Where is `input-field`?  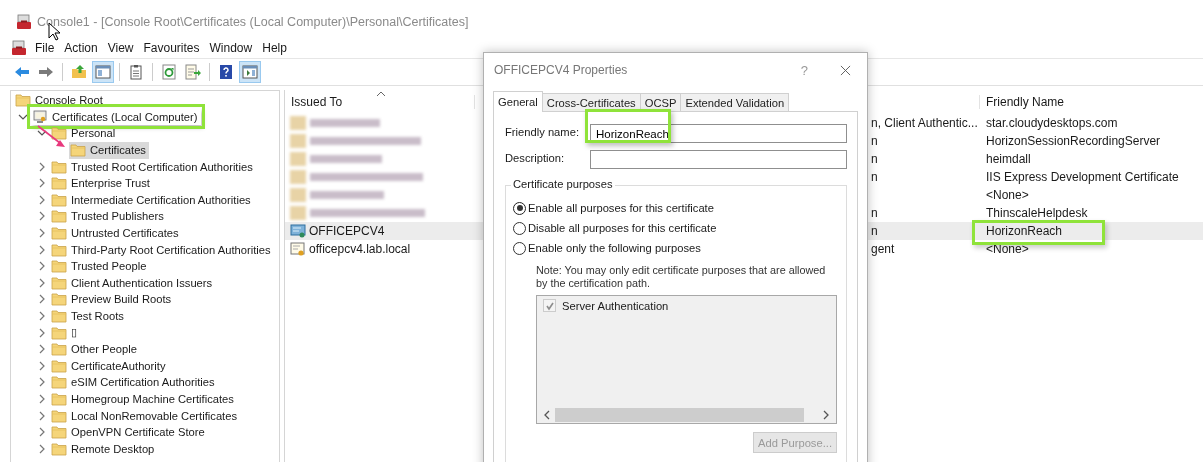
input-field is located at coordinates (718, 159).